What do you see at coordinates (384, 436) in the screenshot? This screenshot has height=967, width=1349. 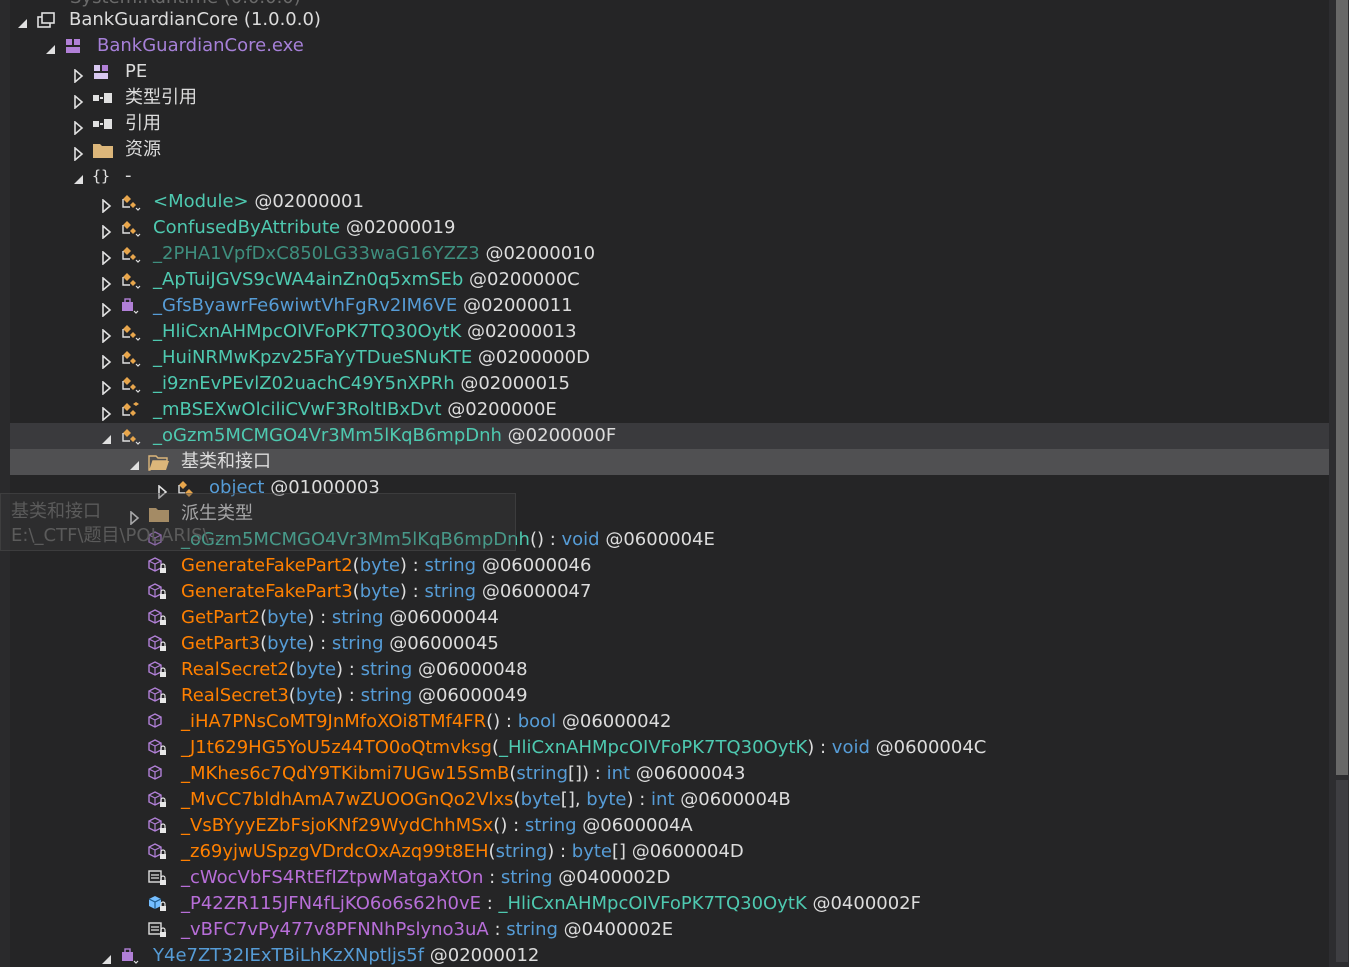 I see `tree-node-label: _oGzm5MCMGO4Vr3Mm5lKqB6mpDnh @0200000F` at bounding box center [384, 436].